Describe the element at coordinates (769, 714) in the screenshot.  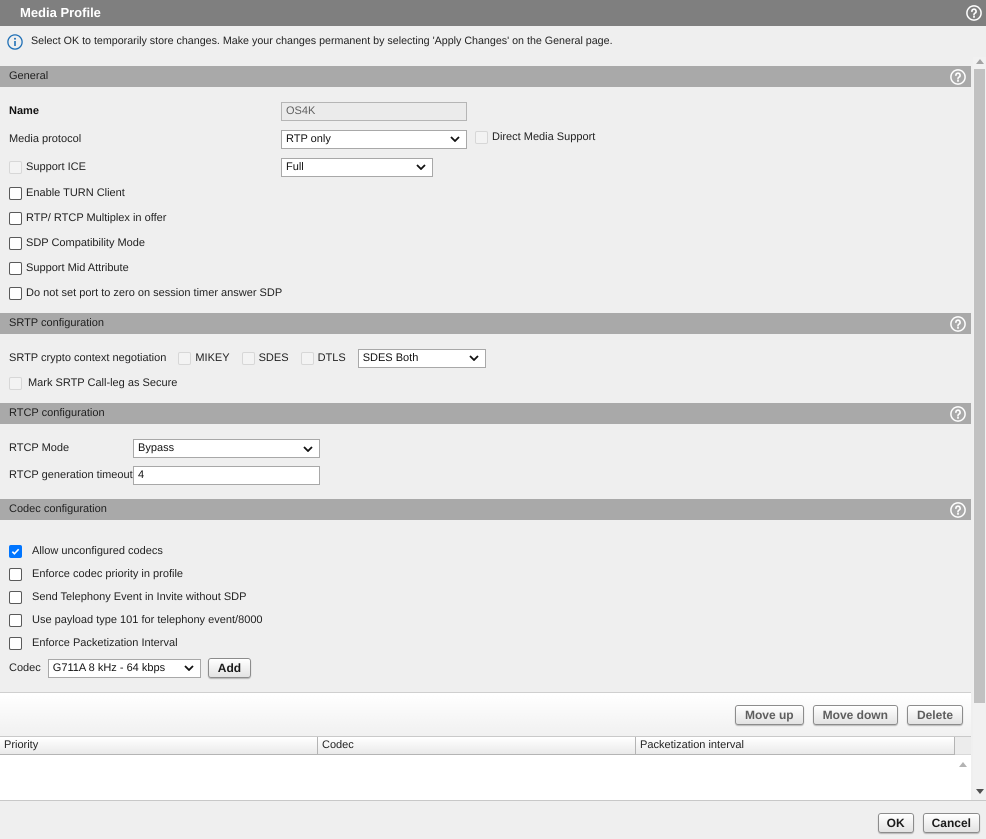
I see `move-up-button: Move up` at that location.